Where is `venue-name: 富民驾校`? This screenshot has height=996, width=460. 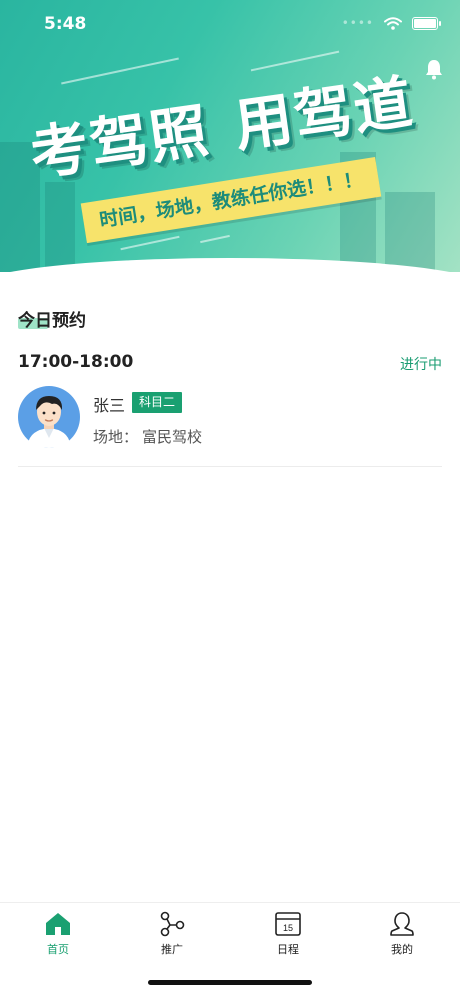 venue-name: 富民驾校 is located at coordinates (172, 437).